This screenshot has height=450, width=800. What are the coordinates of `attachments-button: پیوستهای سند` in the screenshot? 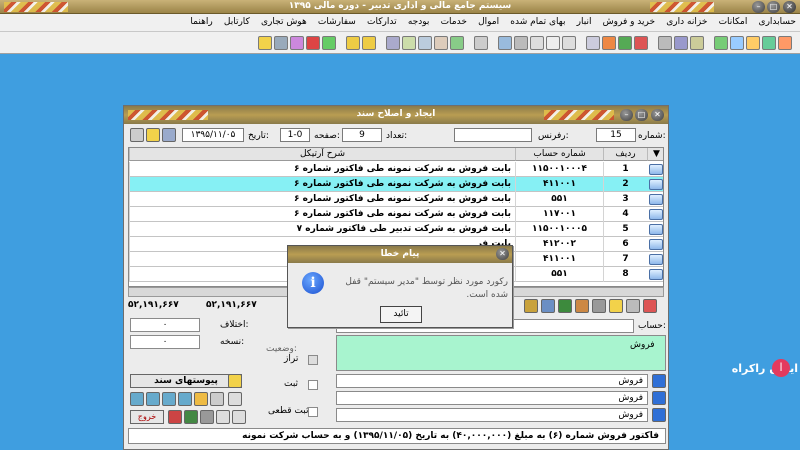 It's located at (186, 381).